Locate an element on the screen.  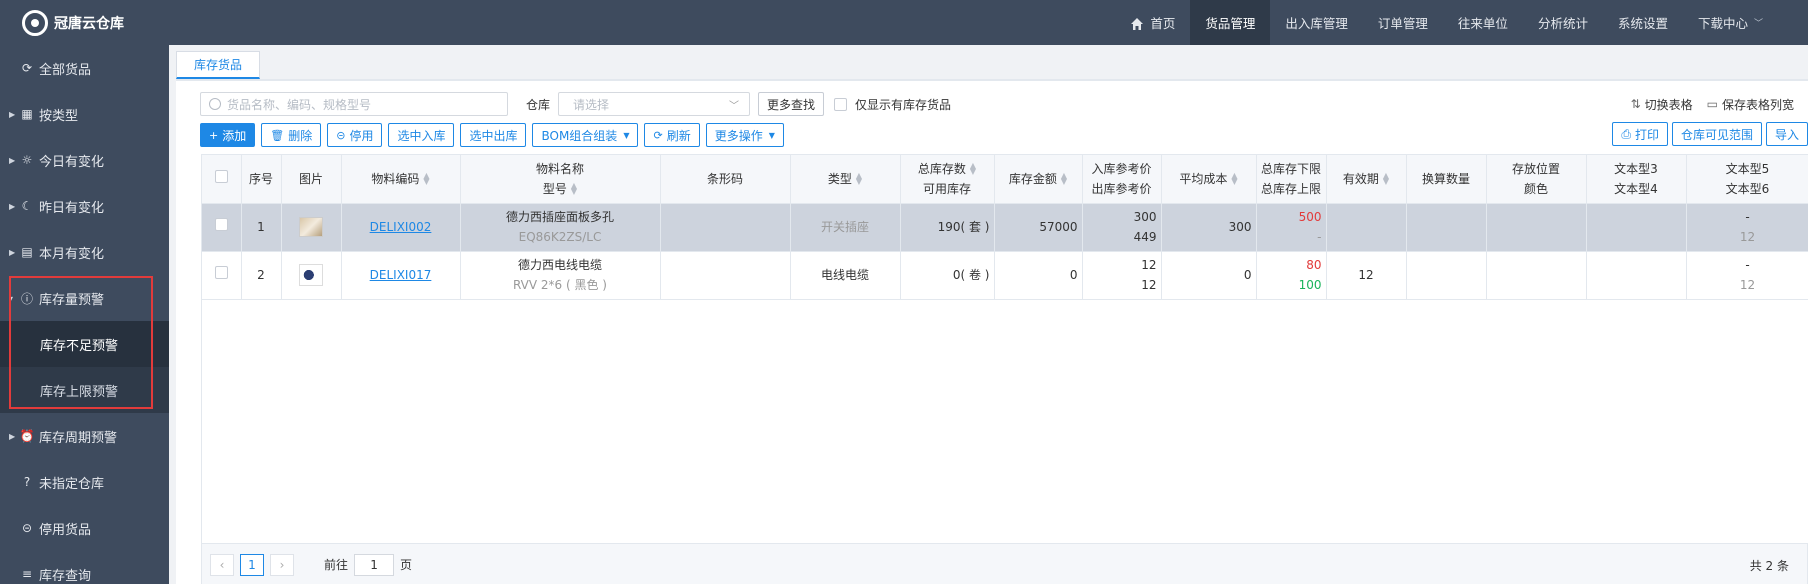
visible-range-button: 仓库可见范围 is located at coordinates (1716, 134).